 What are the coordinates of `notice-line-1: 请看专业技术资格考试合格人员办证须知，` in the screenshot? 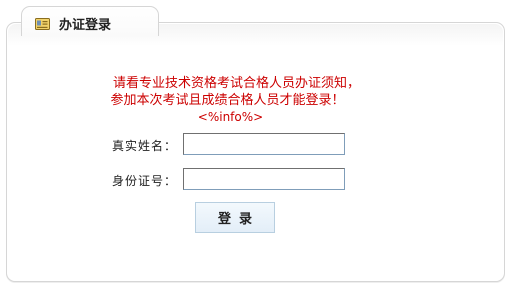 It's located at (236, 83).